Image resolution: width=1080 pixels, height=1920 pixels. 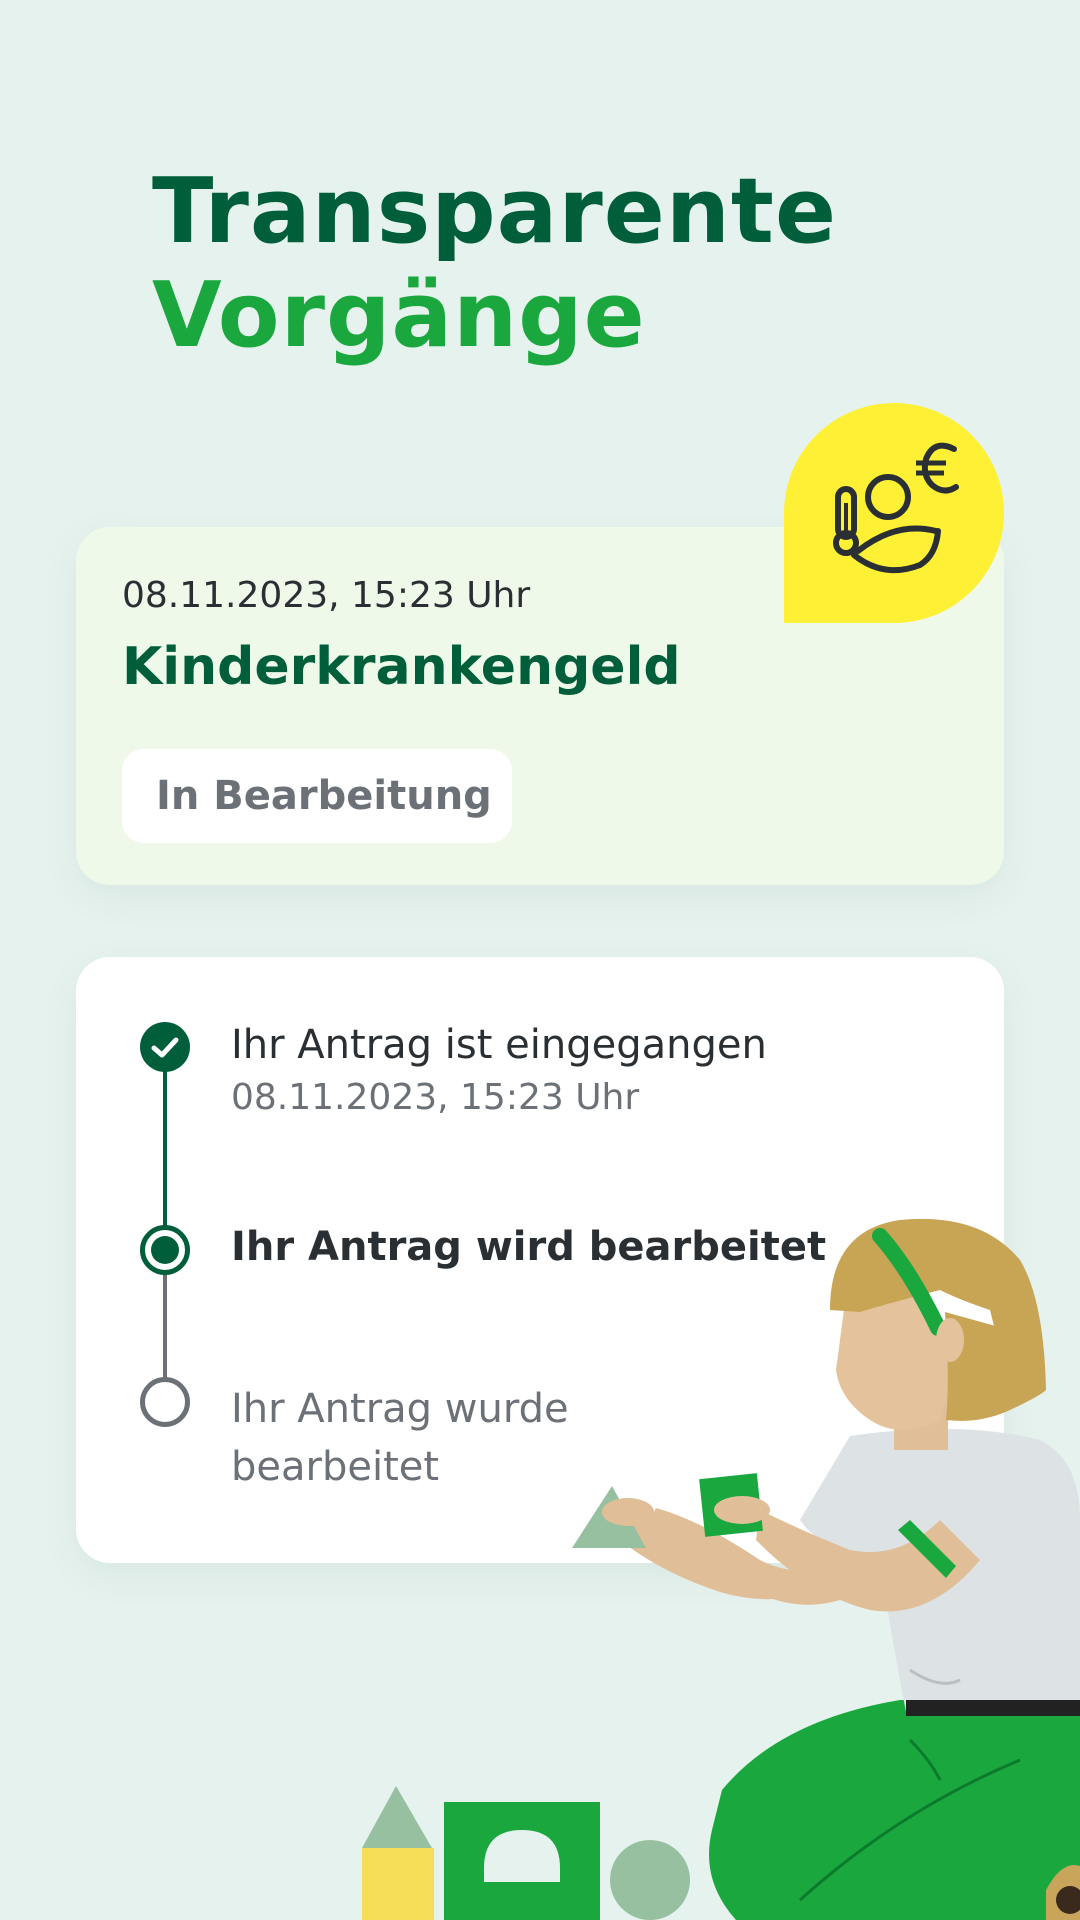 I want to click on page-headline: Transparente Vorgänge, so click(x=494, y=264).